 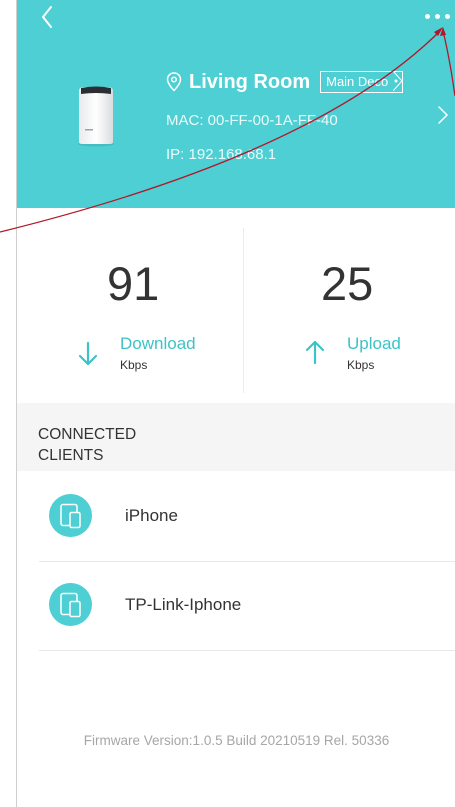 What do you see at coordinates (236, 437) in the screenshot?
I see `connected-clients-header: CONNECTED CLIENTS` at bounding box center [236, 437].